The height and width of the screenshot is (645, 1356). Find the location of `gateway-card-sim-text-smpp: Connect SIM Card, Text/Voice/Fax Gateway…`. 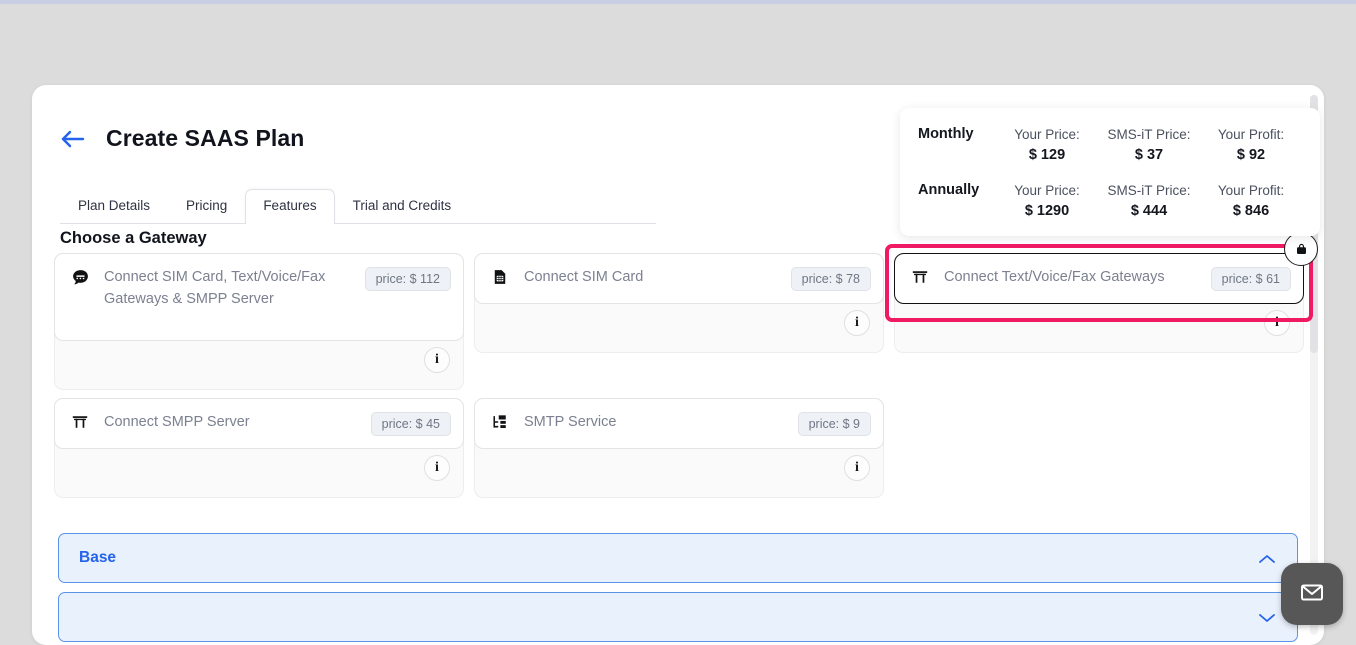

gateway-card-sim-text-smpp: Connect SIM Card, Text/Voice/Fax Gateway… is located at coordinates (259, 321).